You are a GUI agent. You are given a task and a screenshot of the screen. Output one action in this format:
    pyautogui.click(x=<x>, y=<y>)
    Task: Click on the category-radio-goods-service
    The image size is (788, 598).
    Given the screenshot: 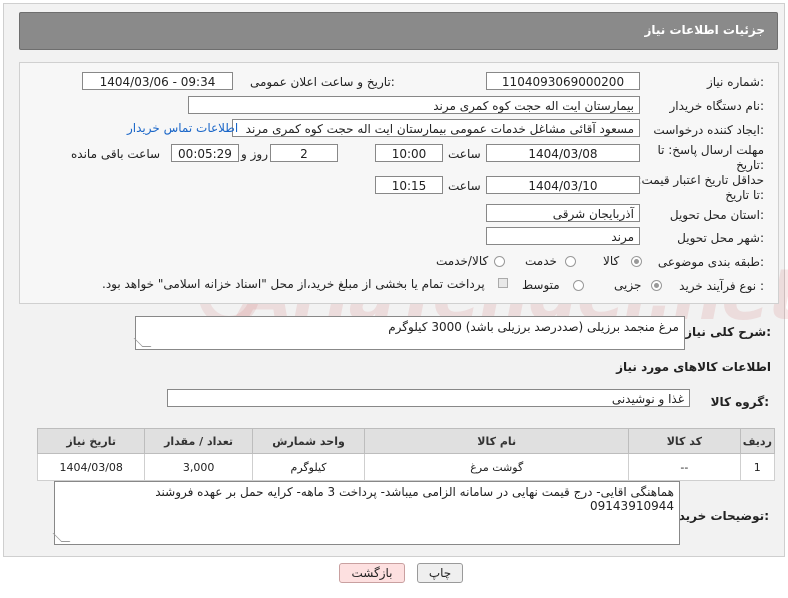 What is the action you would take?
    pyautogui.click(x=499, y=261)
    